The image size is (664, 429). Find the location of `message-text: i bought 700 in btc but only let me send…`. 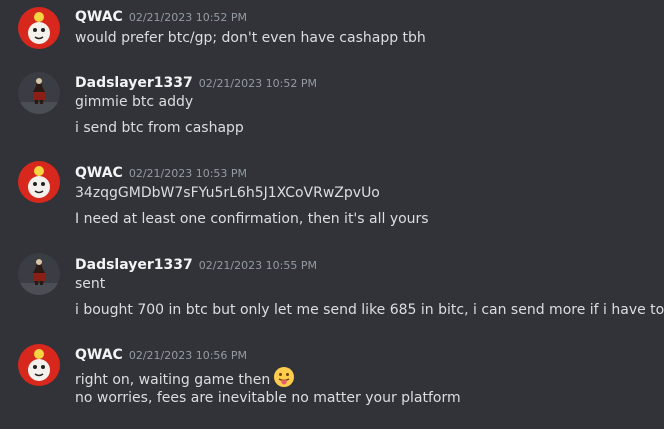

message-text: i bought 700 in btc but only let me send… is located at coordinates (369, 310).